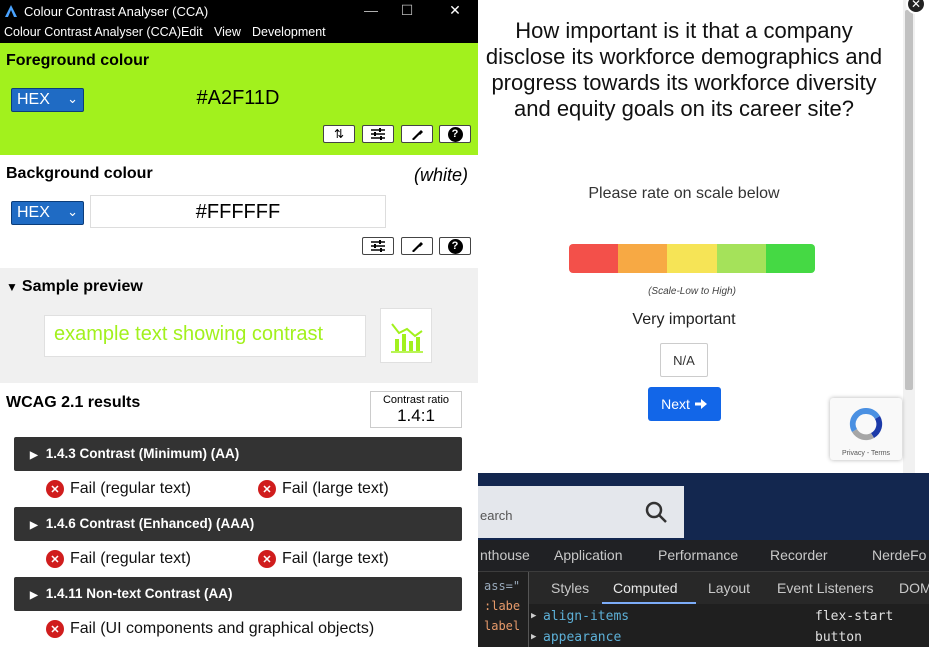  I want to click on scale-caption: (Scale-Low to High), so click(692, 291).